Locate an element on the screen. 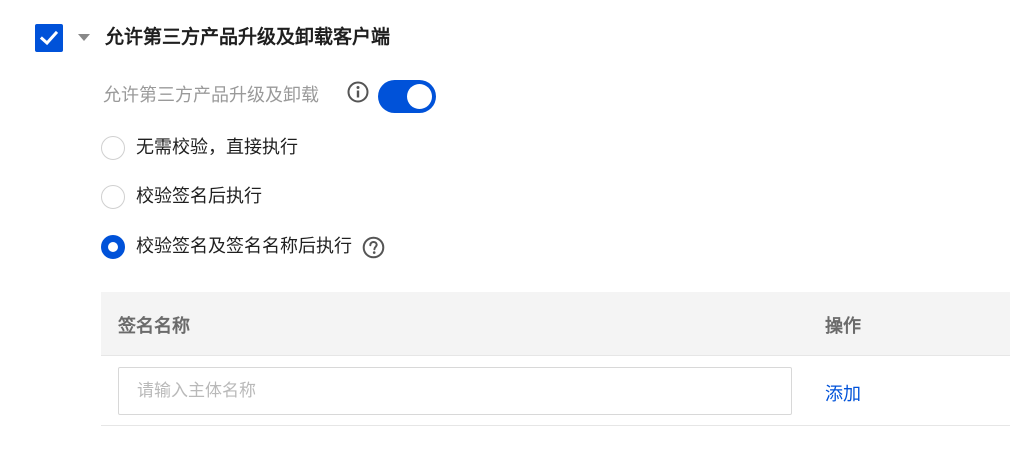 The height and width of the screenshot is (450, 1010). radio-option-no-verify: 无需校验，直接执行 is located at coordinates (199, 148).